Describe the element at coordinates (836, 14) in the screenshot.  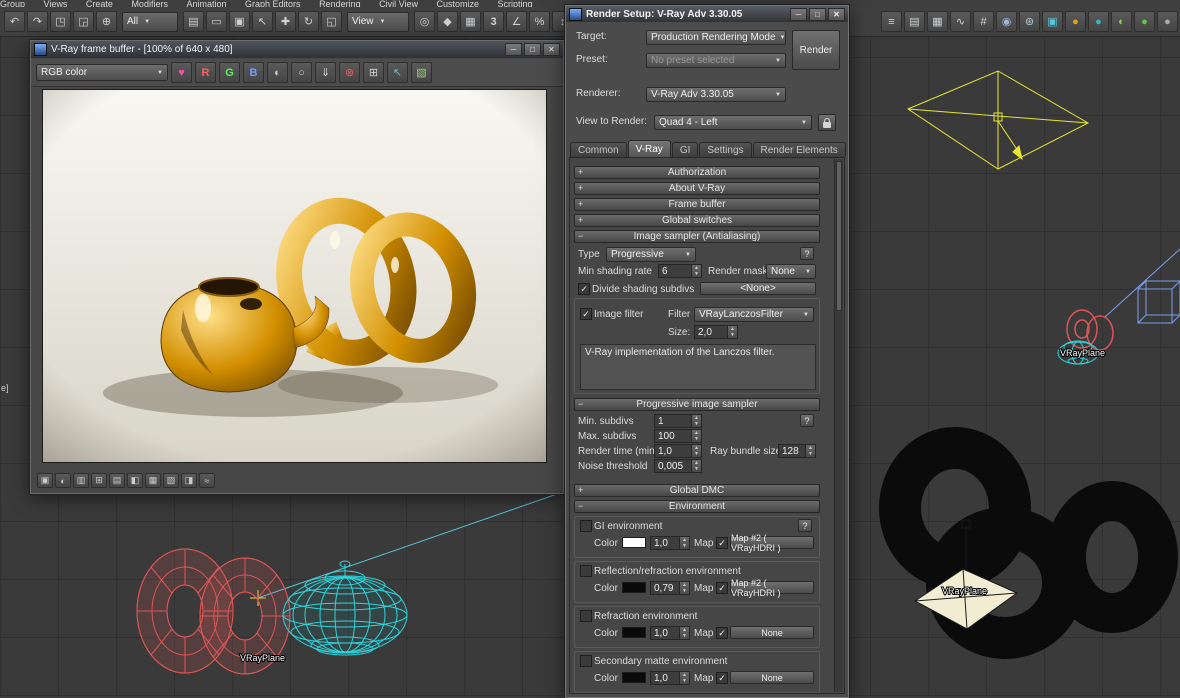
I see `close-button: ✕` at that location.